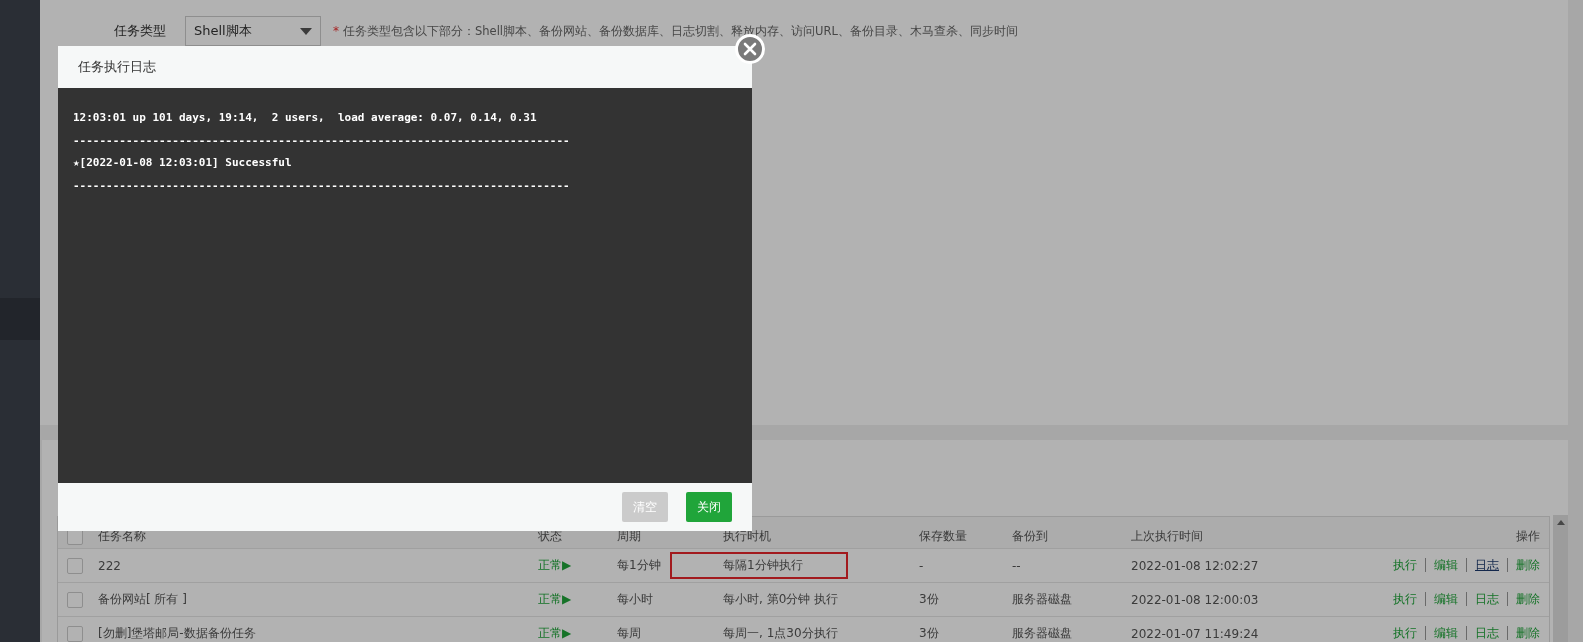 This screenshot has height=642, width=1583. Describe the element at coordinates (639, 565) in the screenshot. I see `table-cell-text: 每1分钟` at that location.